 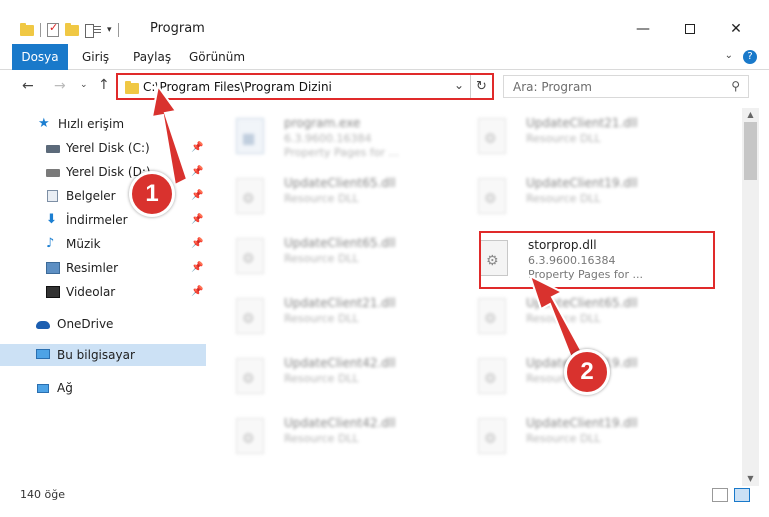 I want to click on address-bar: C:\Program Files\Program Dizini ⌄ ↻, so click(x=305, y=86).